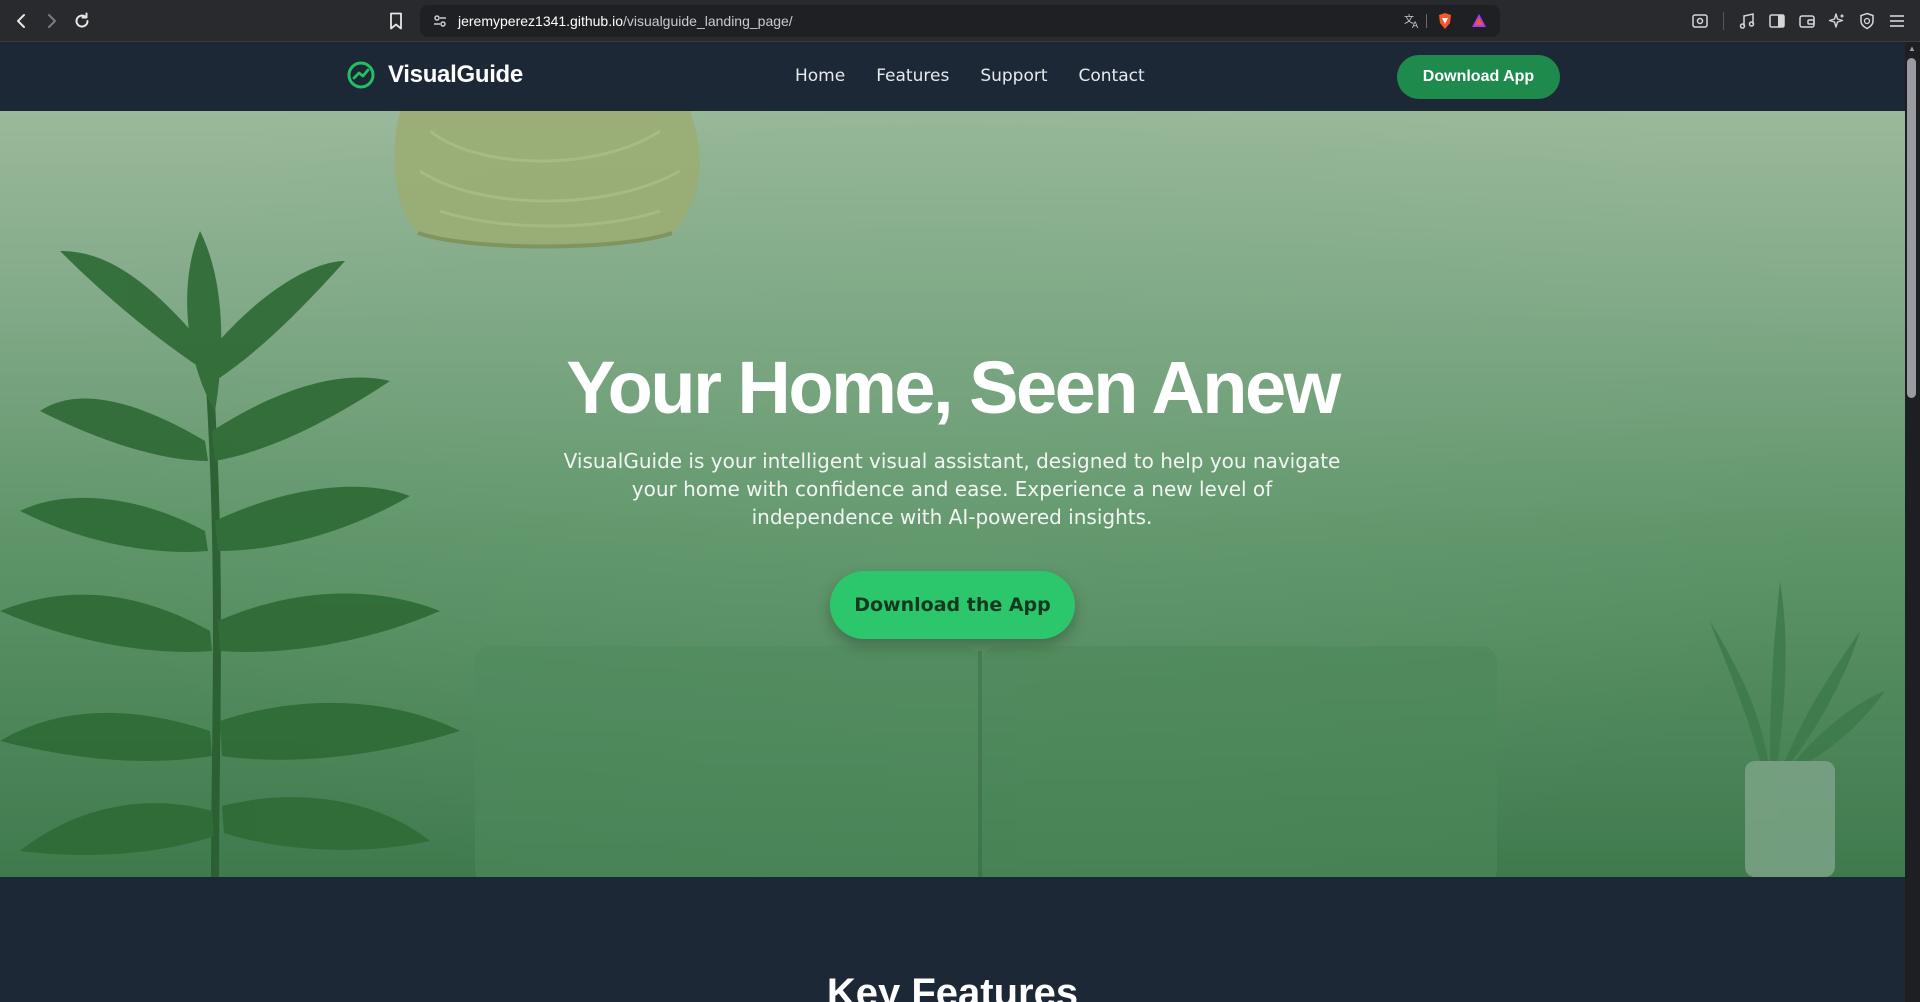 The height and width of the screenshot is (1002, 1920). What do you see at coordinates (1445, 21) in the screenshot?
I see `brave-shields-icon` at bounding box center [1445, 21].